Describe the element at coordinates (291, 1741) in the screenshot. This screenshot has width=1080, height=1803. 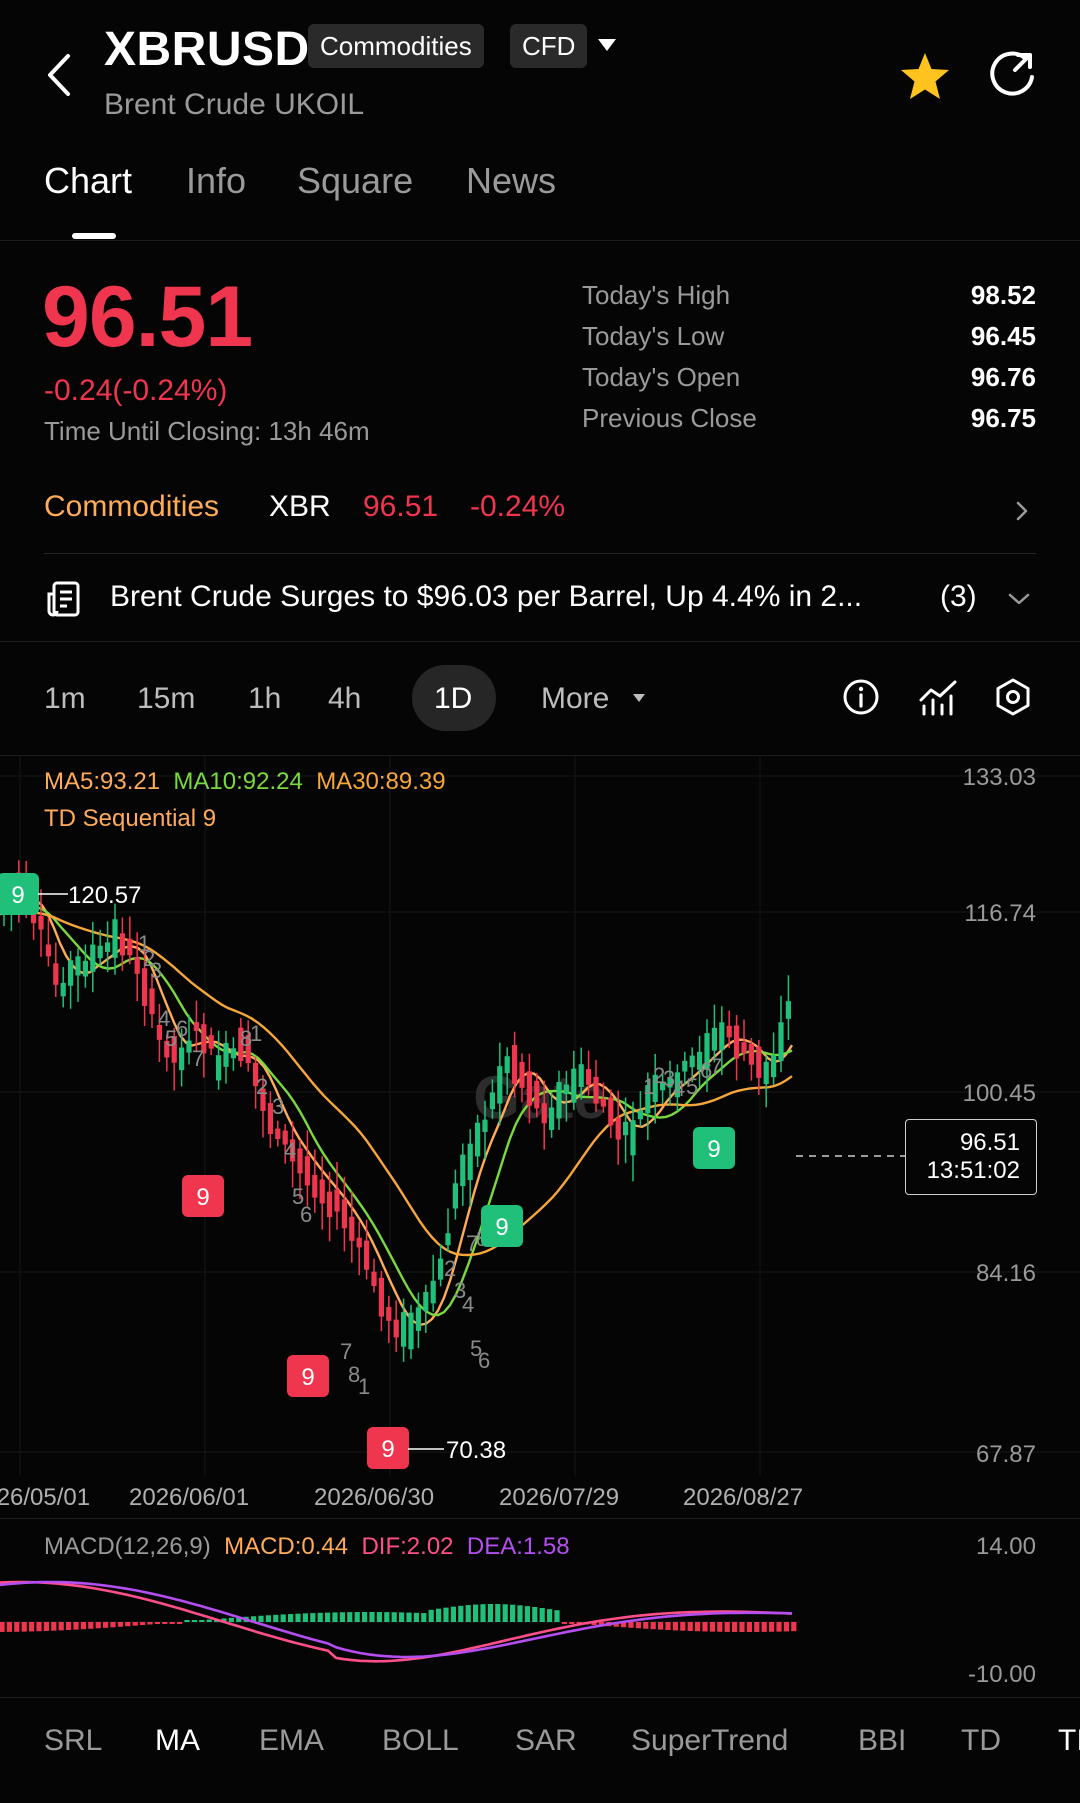
I see `indicator-ema: EMA` at that location.